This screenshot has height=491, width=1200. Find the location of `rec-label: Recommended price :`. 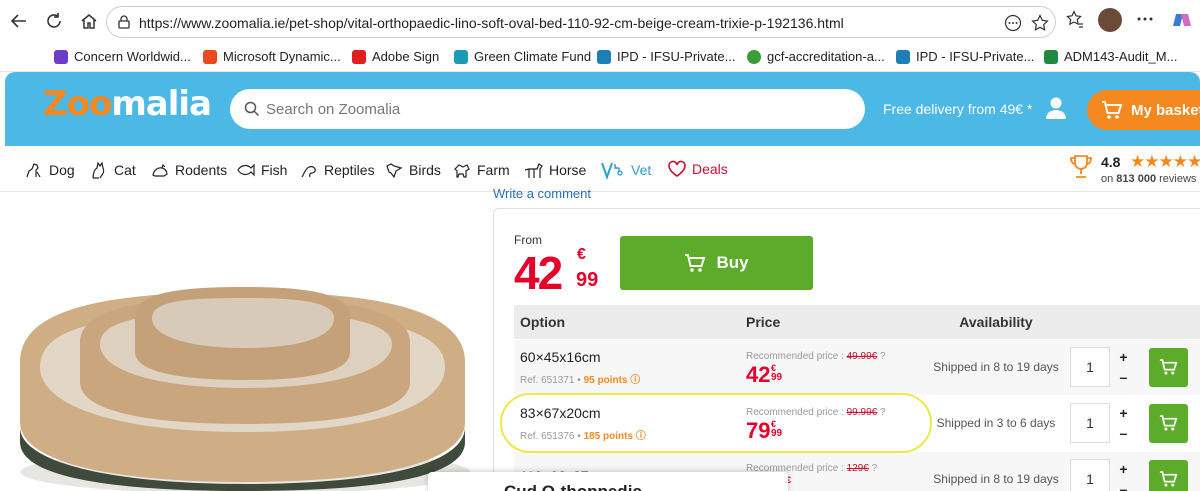

rec-label: Recommended price : is located at coordinates (796, 356).